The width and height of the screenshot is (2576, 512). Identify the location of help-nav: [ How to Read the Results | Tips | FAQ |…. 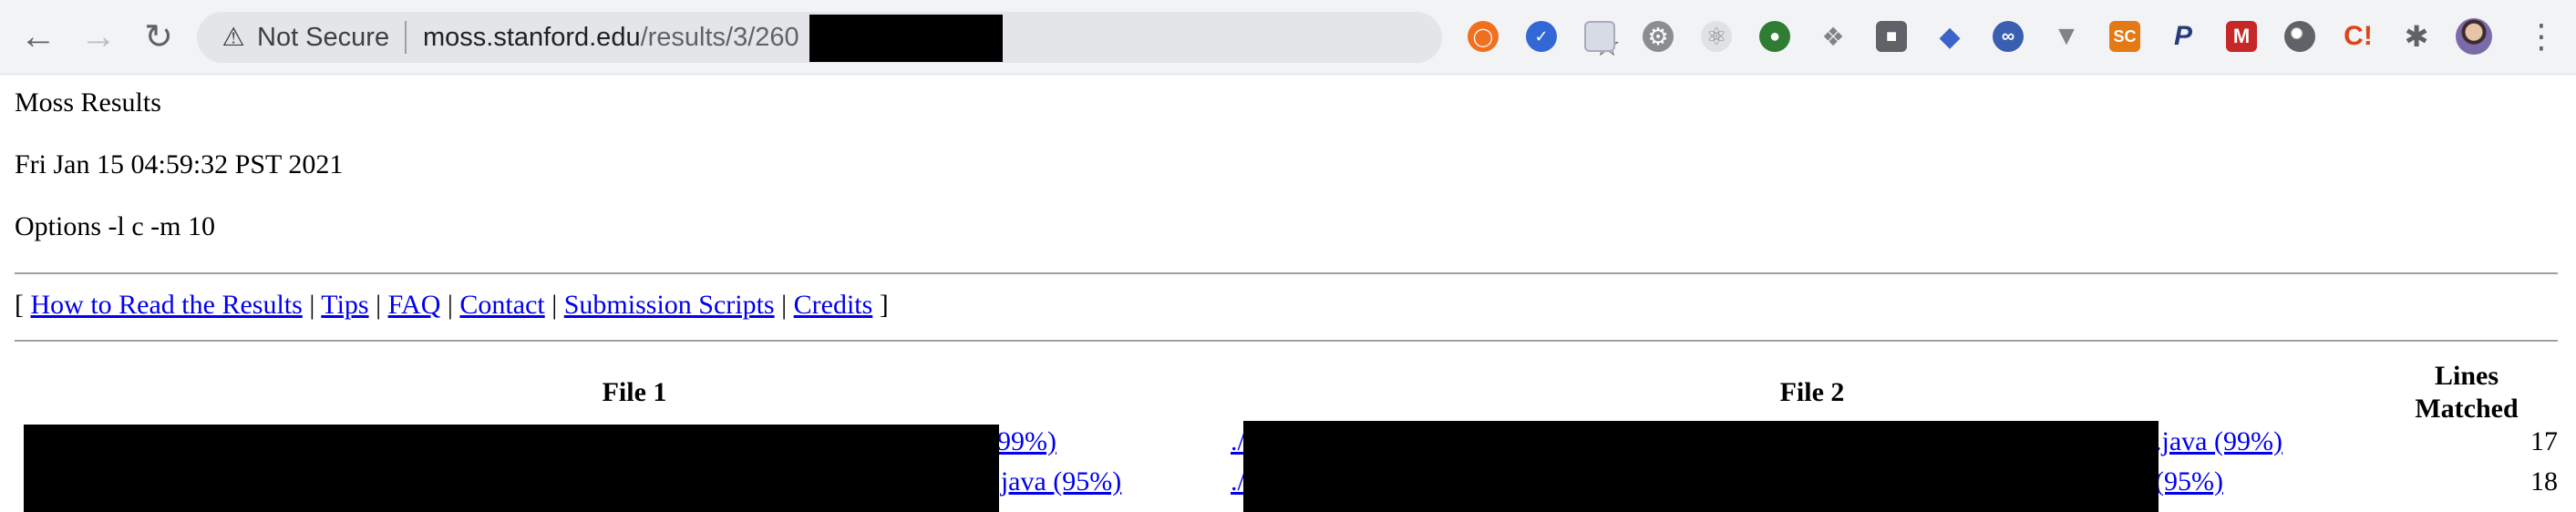
(452, 305).